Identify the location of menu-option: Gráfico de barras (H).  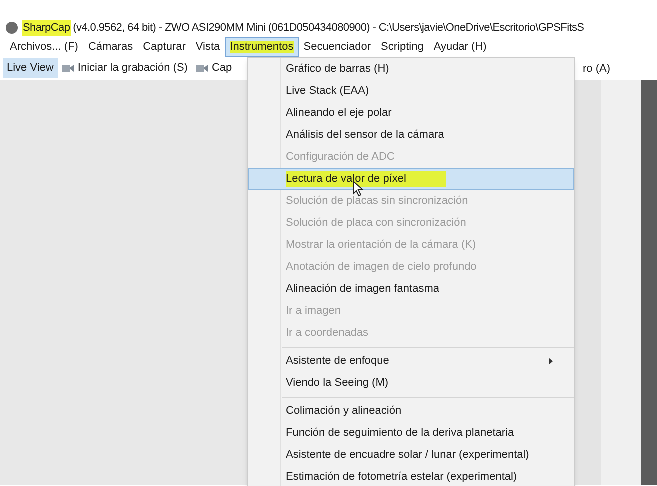
(411, 69).